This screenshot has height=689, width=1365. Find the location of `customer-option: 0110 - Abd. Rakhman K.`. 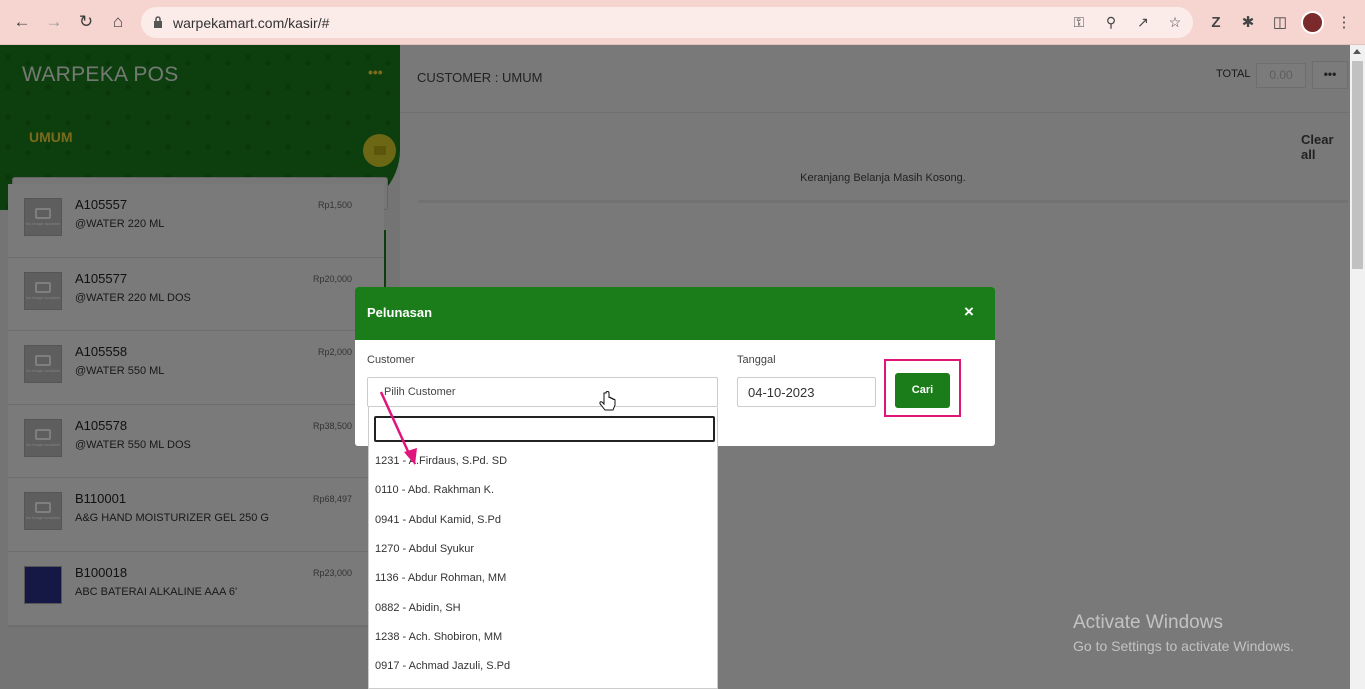

customer-option: 0110 - Abd. Rakhman K. is located at coordinates (434, 490).